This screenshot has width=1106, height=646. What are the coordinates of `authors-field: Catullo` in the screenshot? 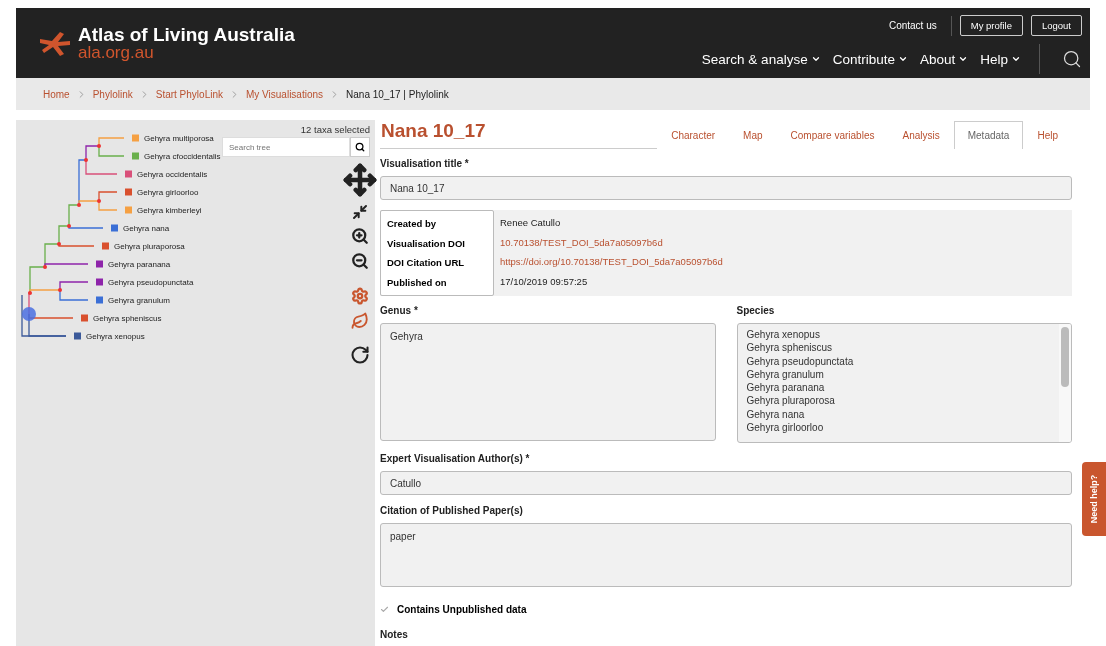 It's located at (726, 483).